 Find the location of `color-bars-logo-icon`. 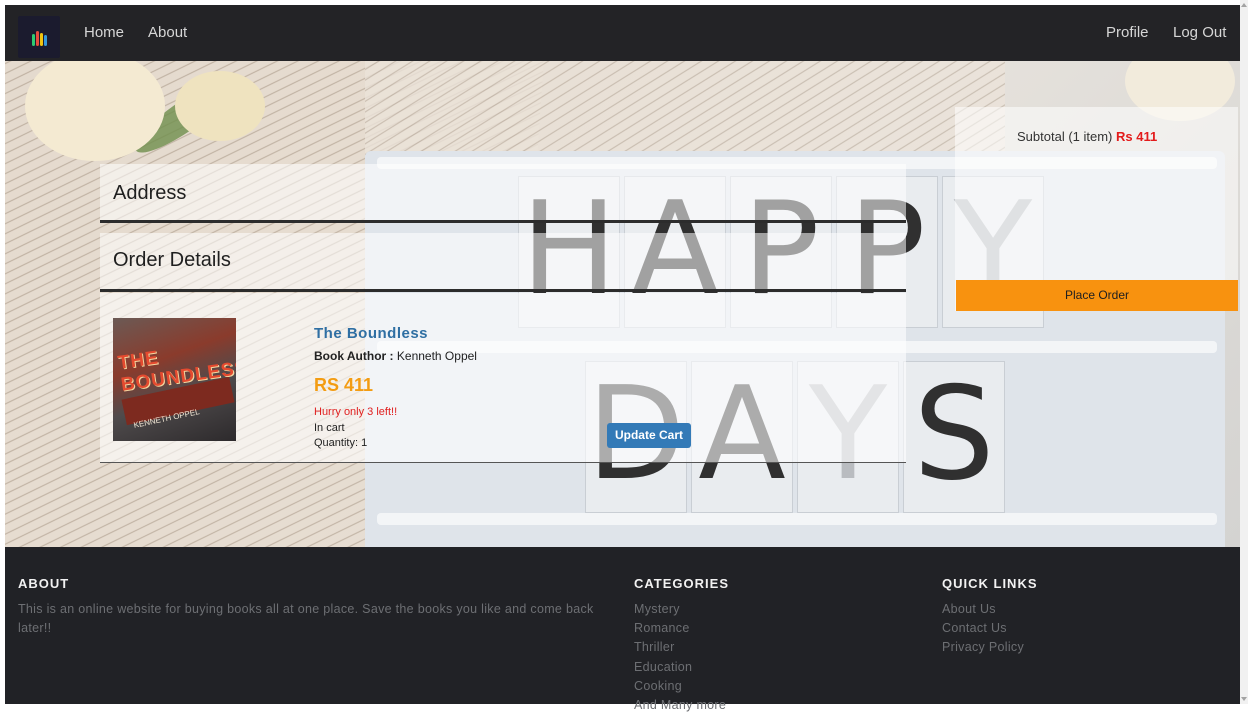

color-bars-logo-icon is located at coordinates (39, 37).